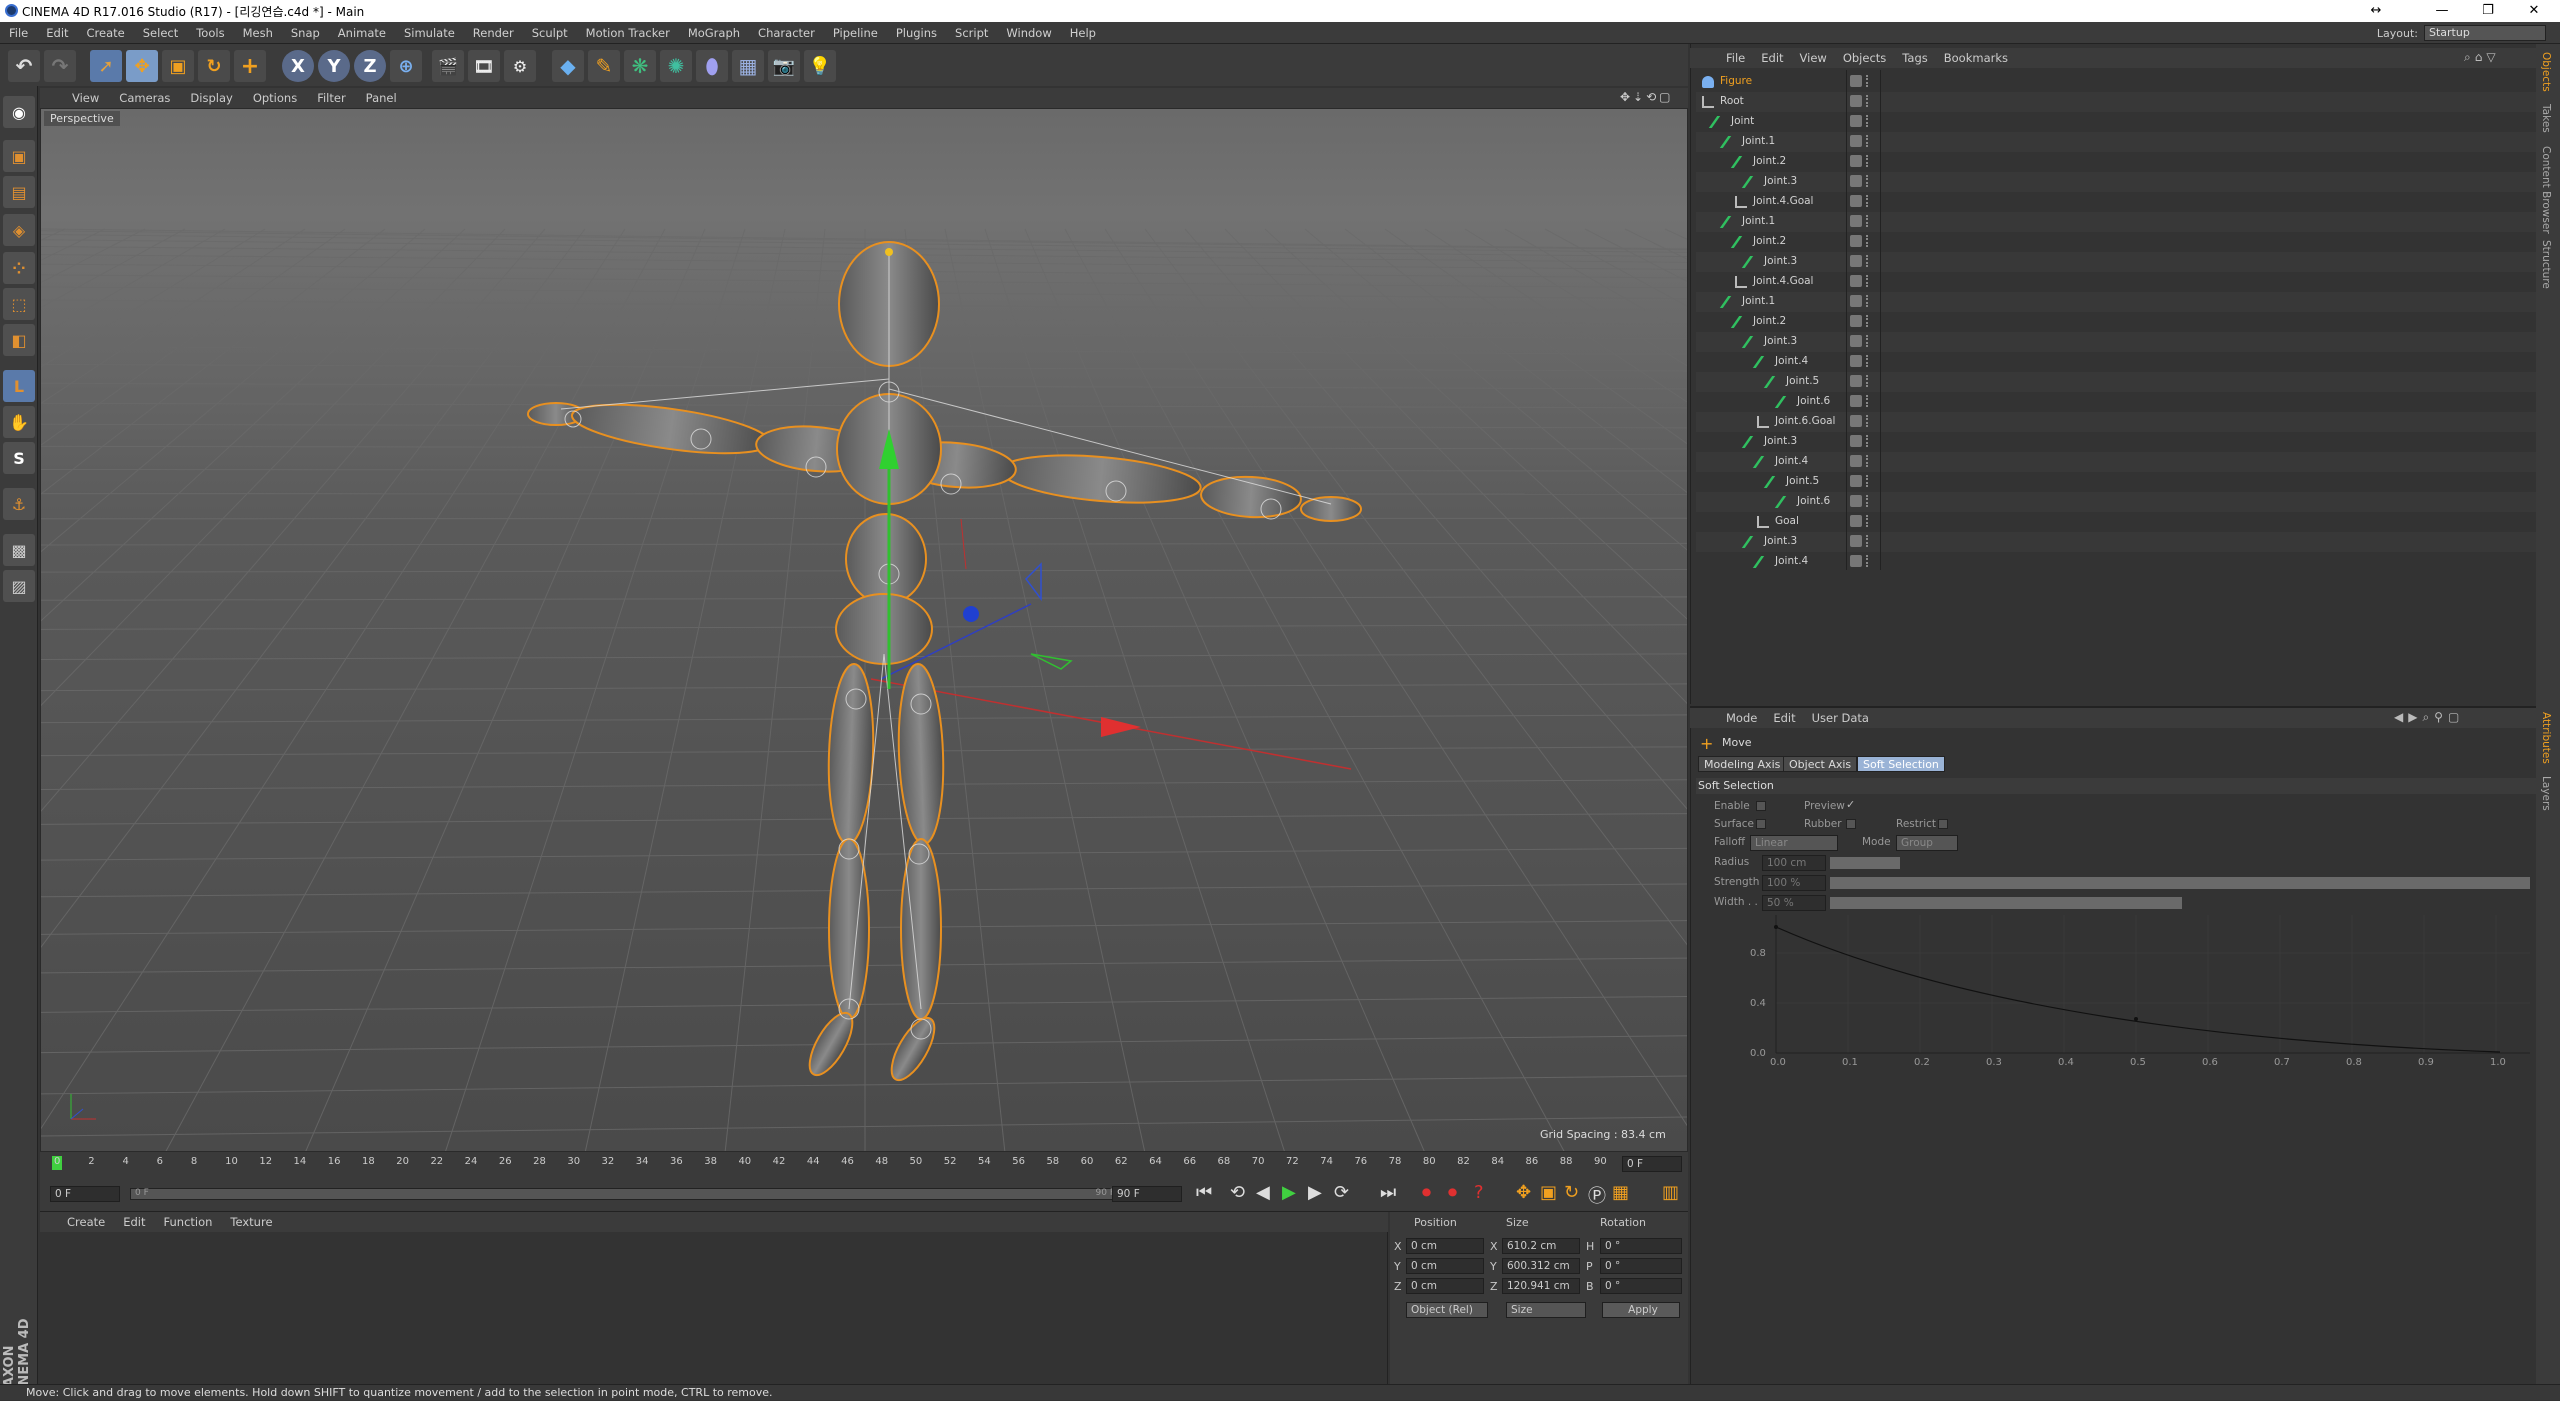 This screenshot has height=1401, width=2560. Describe the element at coordinates (178, 66) in the screenshot. I see `scale-tool-icon: ▣` at that location.